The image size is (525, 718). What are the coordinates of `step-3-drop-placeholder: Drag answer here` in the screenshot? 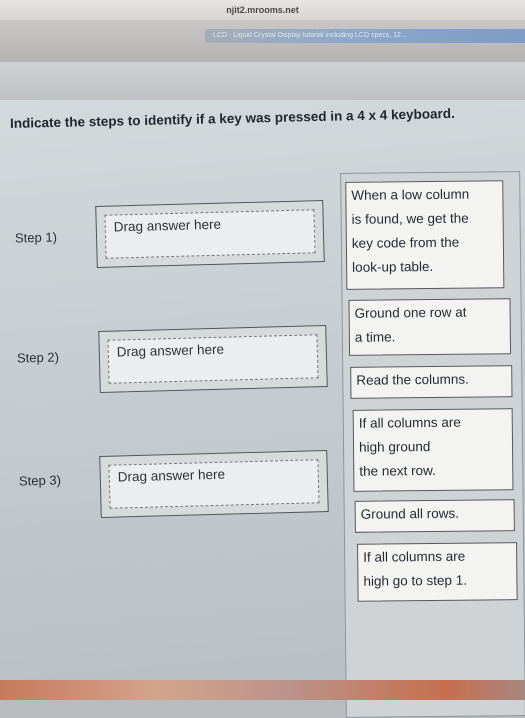 It's located at (214, 484).